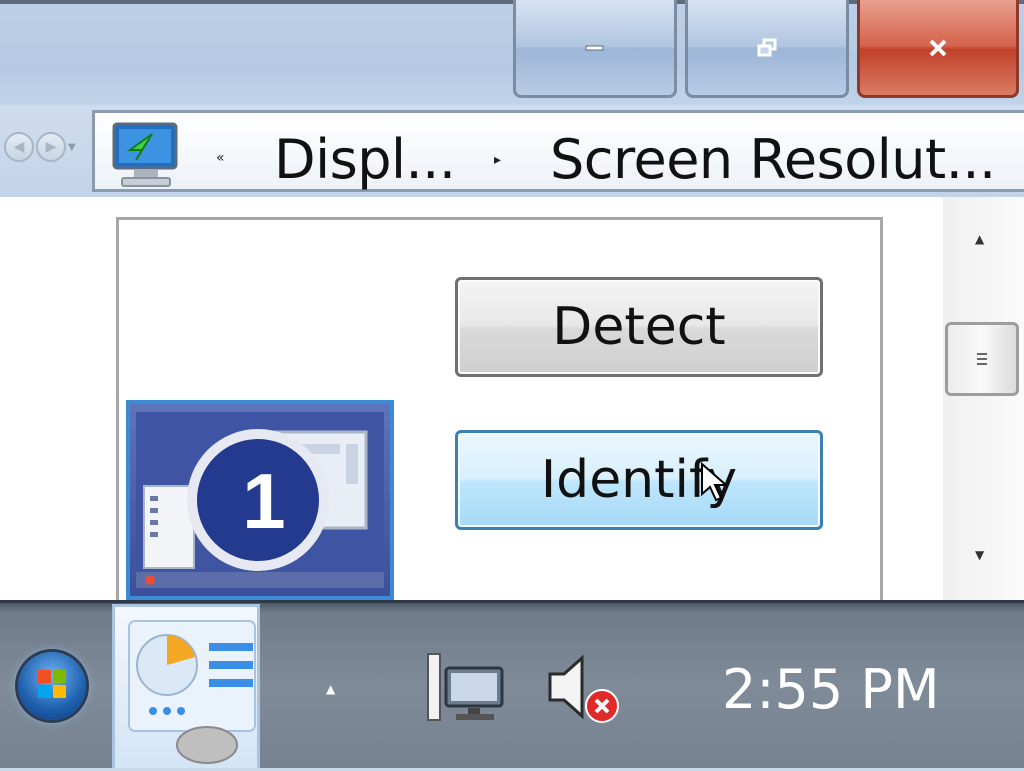  Describe the element at coordinates (639, 480) in the screenshot. I see `identify-button: Identify` at that location.